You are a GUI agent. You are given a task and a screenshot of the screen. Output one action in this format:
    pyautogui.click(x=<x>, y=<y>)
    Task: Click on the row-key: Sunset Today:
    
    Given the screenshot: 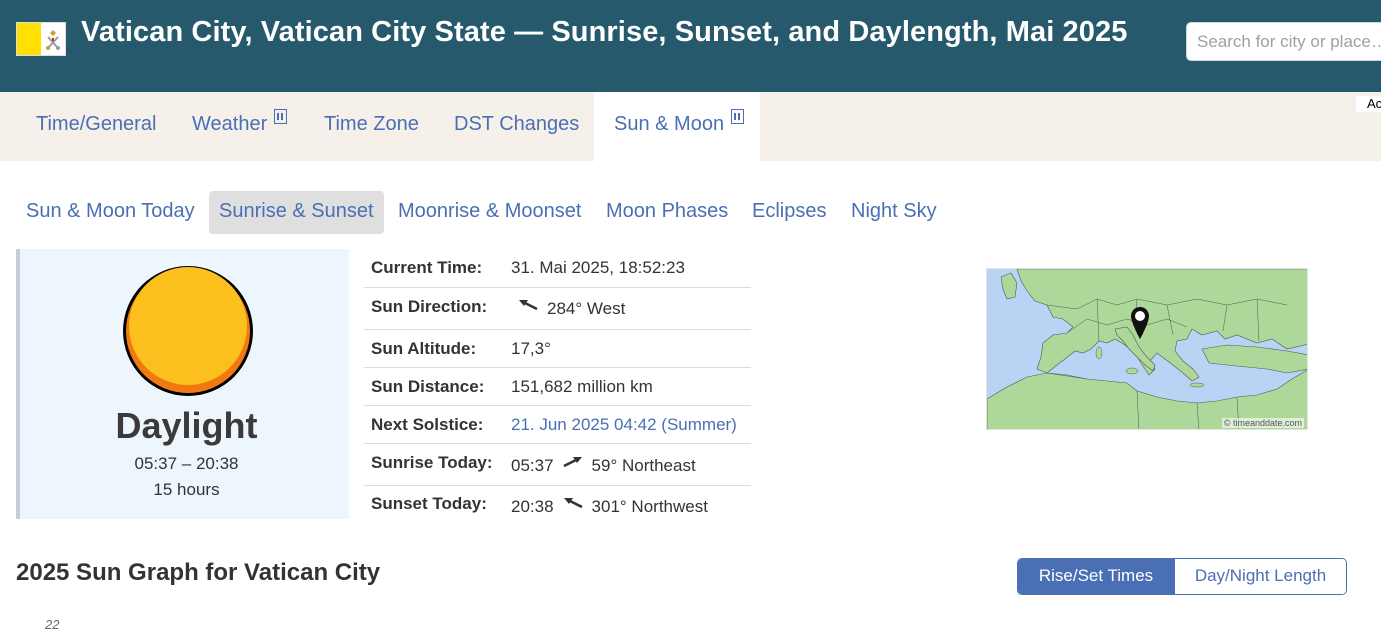 What is the action you would take?
    pyautogui.click(x=429, y=503)
    